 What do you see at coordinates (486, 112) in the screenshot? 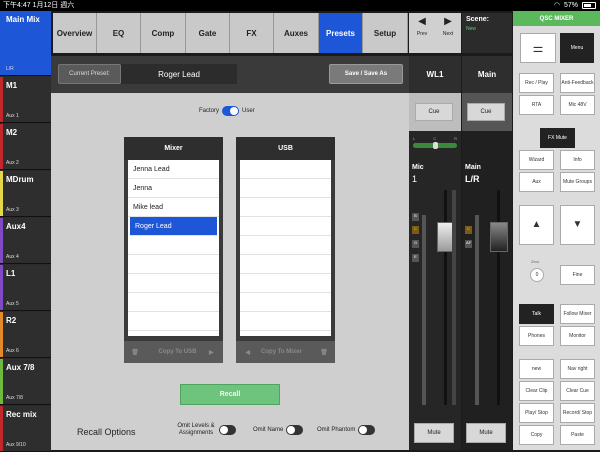
I see `main-cue-button: Cue` at bounding box center [486, 112].